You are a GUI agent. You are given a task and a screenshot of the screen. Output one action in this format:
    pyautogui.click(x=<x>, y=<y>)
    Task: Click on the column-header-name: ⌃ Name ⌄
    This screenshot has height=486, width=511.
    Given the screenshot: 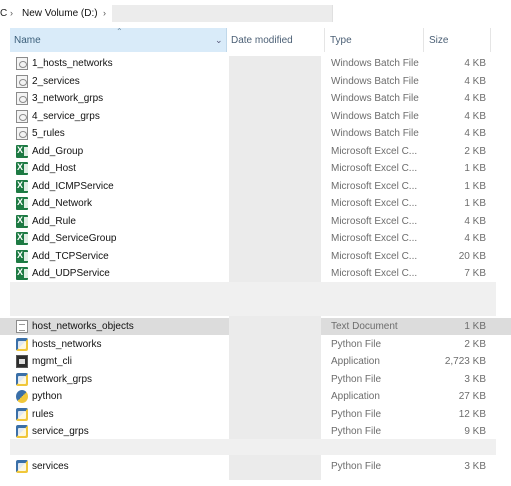 What is the action you would take?
    pyautogui.click(x=118, y=39)
    